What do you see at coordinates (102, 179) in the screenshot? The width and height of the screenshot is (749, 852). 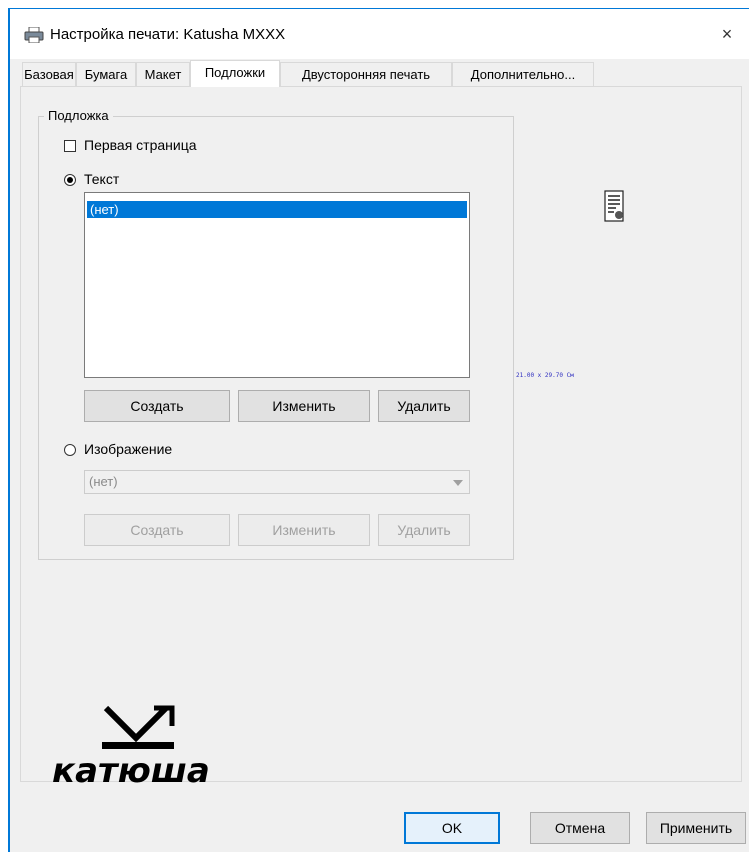 I see `text-radio-label: Текст` at bounding box center [102, 179].